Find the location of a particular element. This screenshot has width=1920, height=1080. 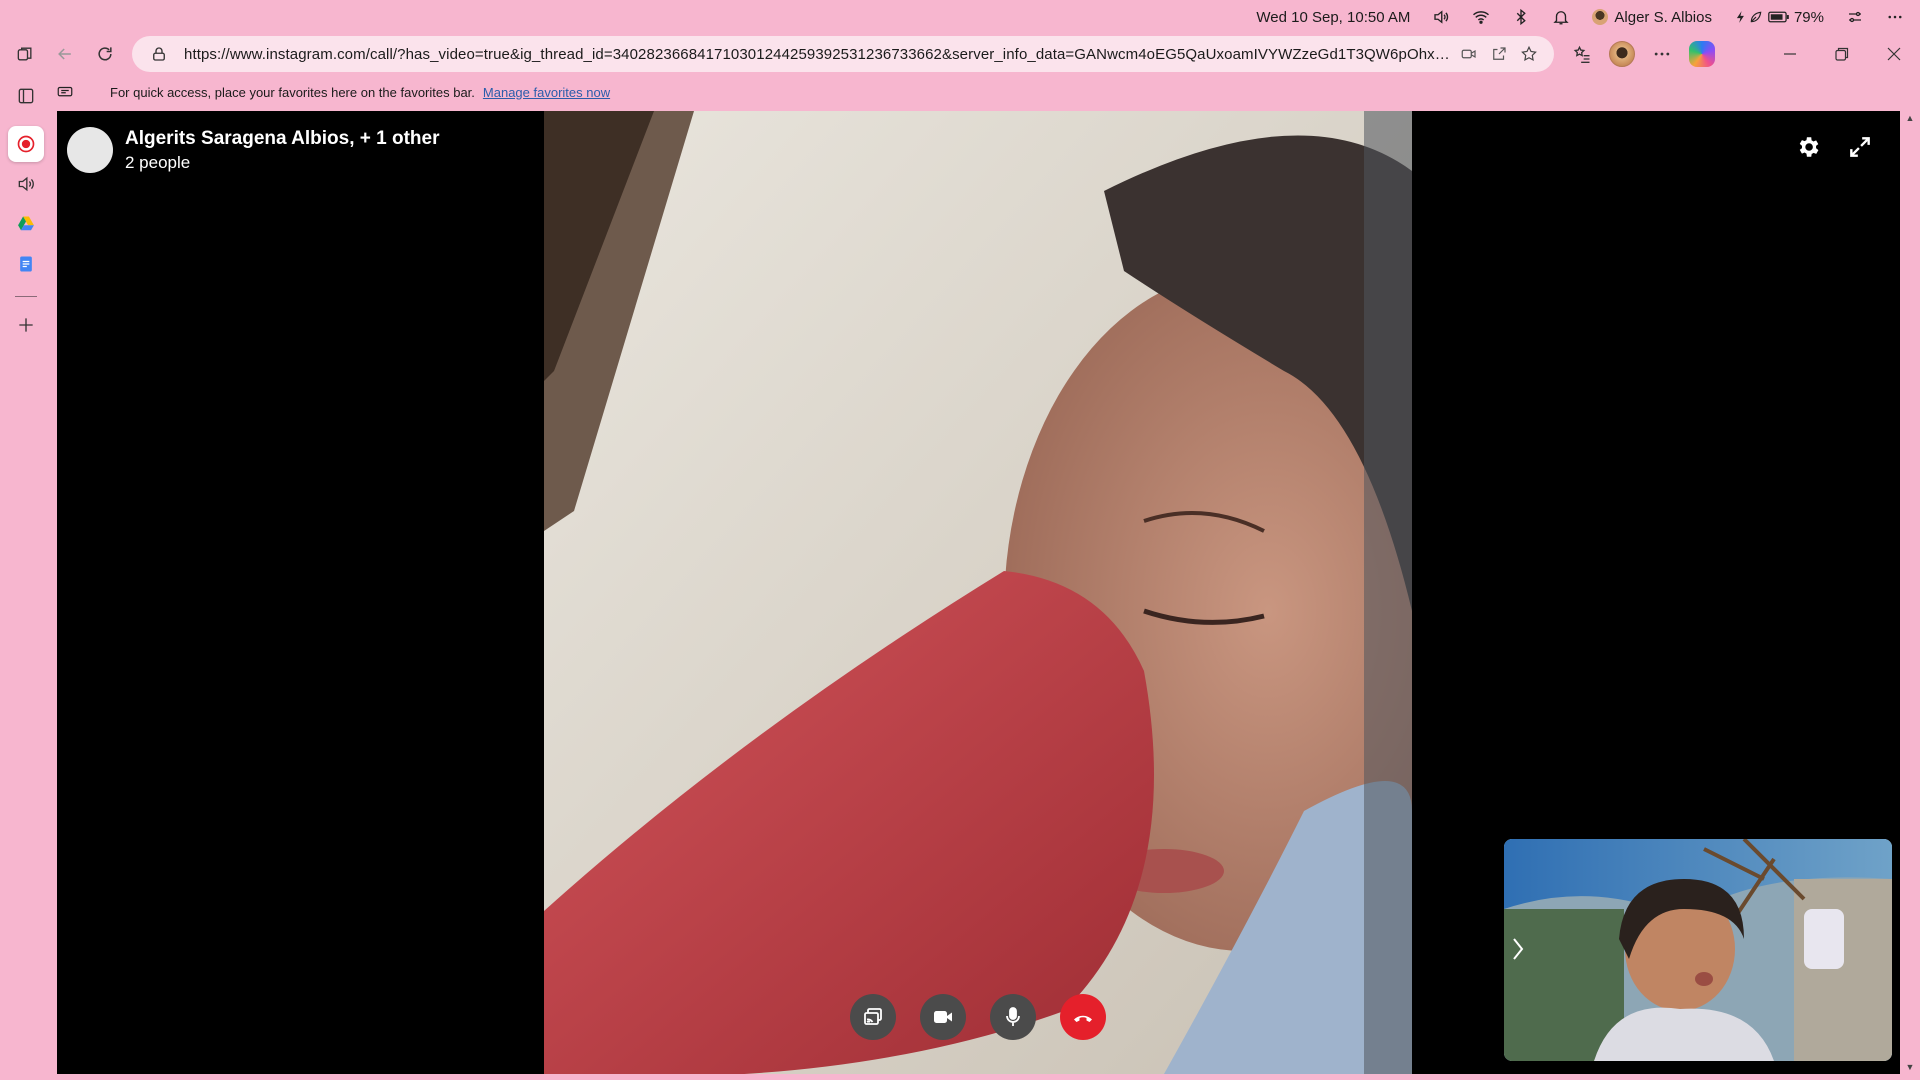

microphone-icon is located at coordinates (1013, 1016).